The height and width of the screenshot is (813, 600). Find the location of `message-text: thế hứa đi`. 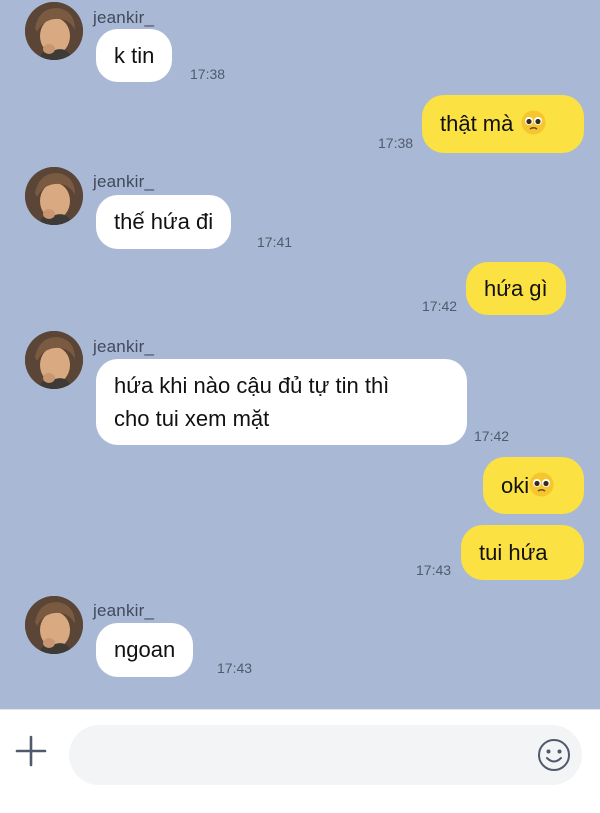

message-text: thế hứa đi is located at coordinates (164, 221).